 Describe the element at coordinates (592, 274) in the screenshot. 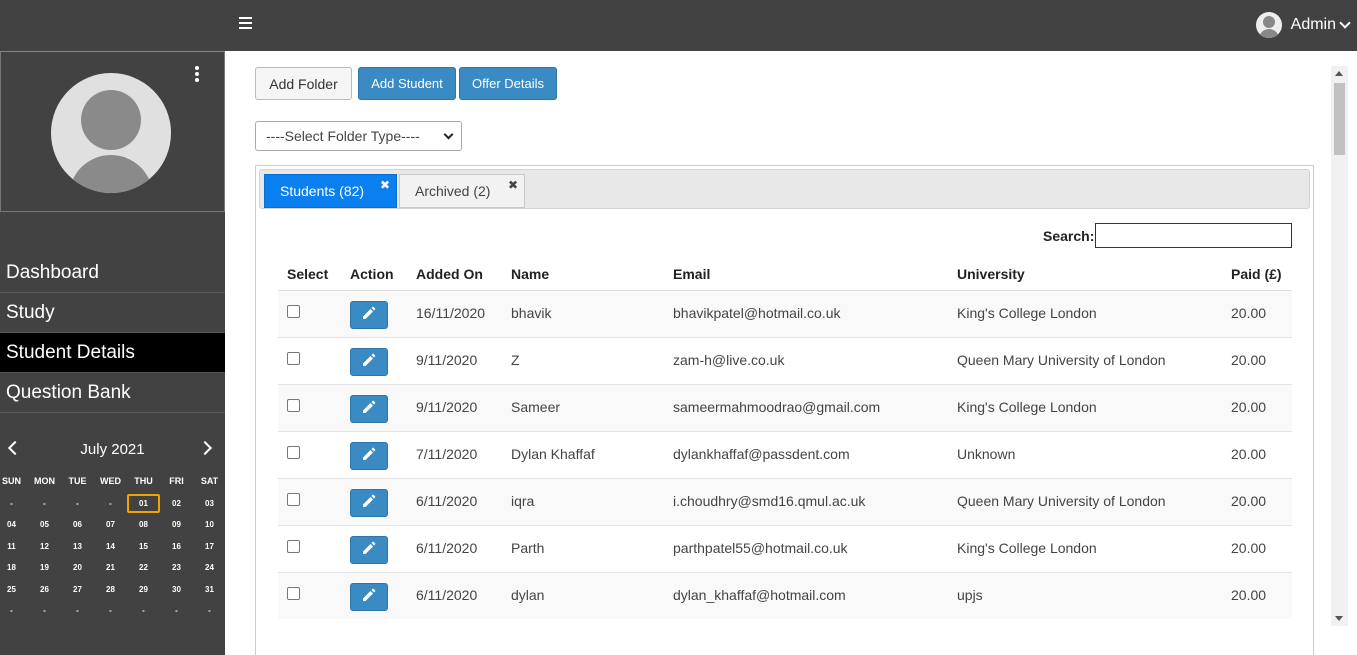

I see `column-header-name: Name` at that location.